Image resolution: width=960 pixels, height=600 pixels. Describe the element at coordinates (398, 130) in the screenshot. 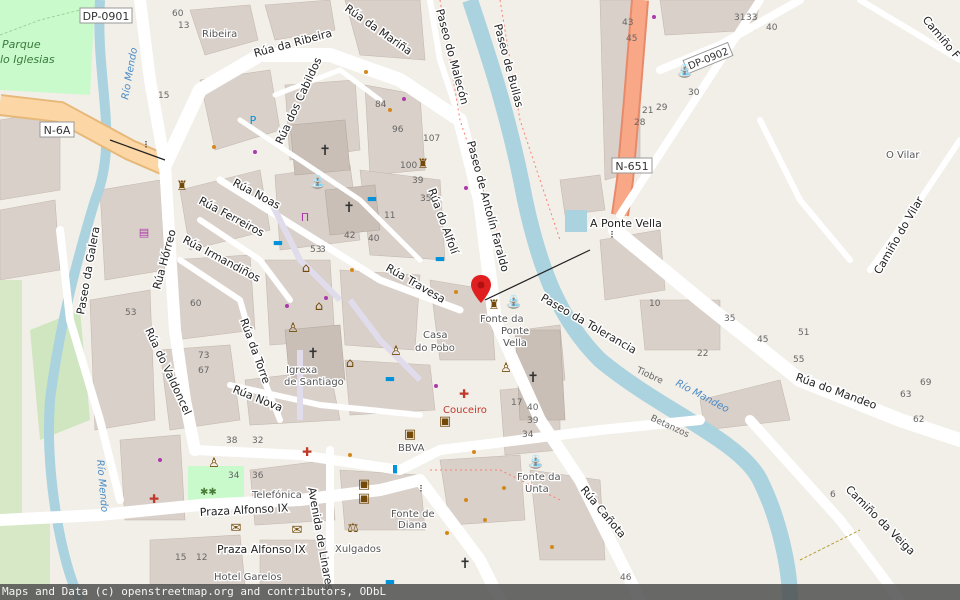

I see `svg-text: 96` at that location.